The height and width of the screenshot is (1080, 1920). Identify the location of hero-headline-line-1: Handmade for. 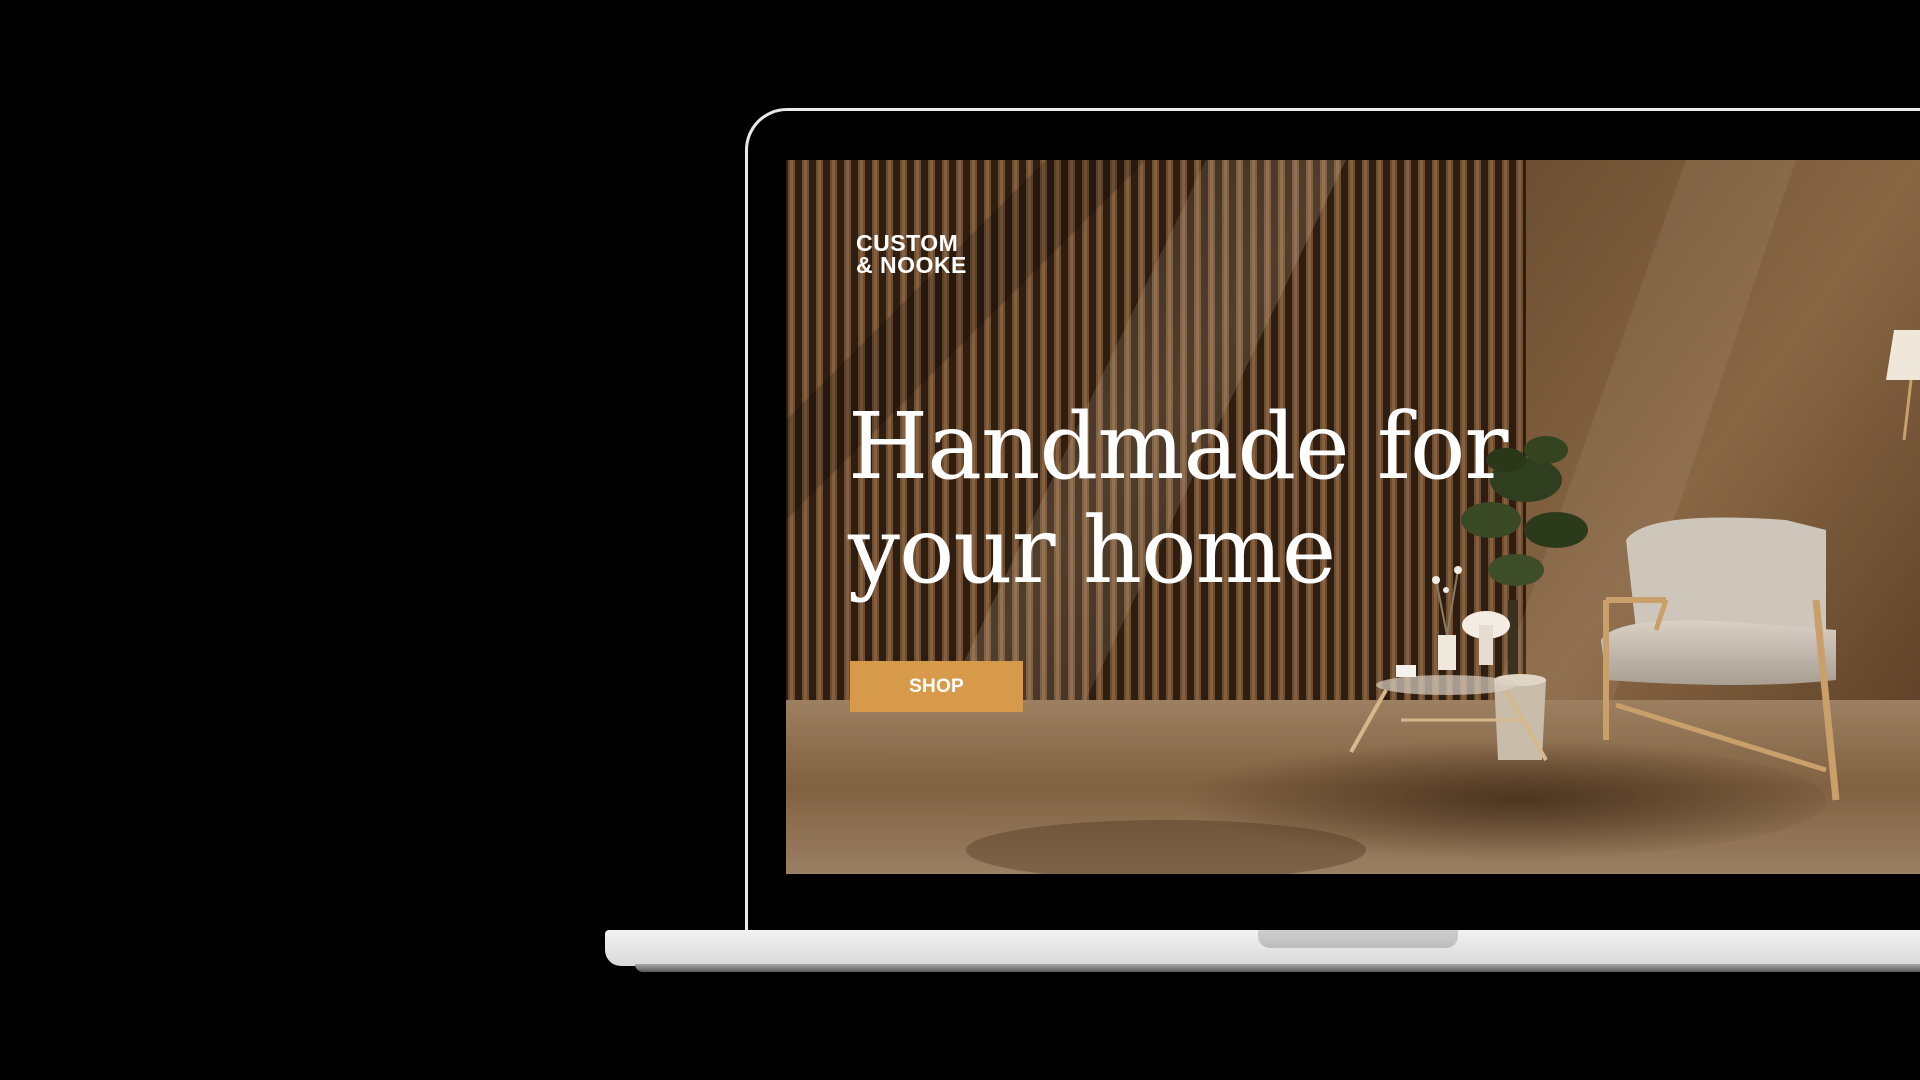
(1178, 446).